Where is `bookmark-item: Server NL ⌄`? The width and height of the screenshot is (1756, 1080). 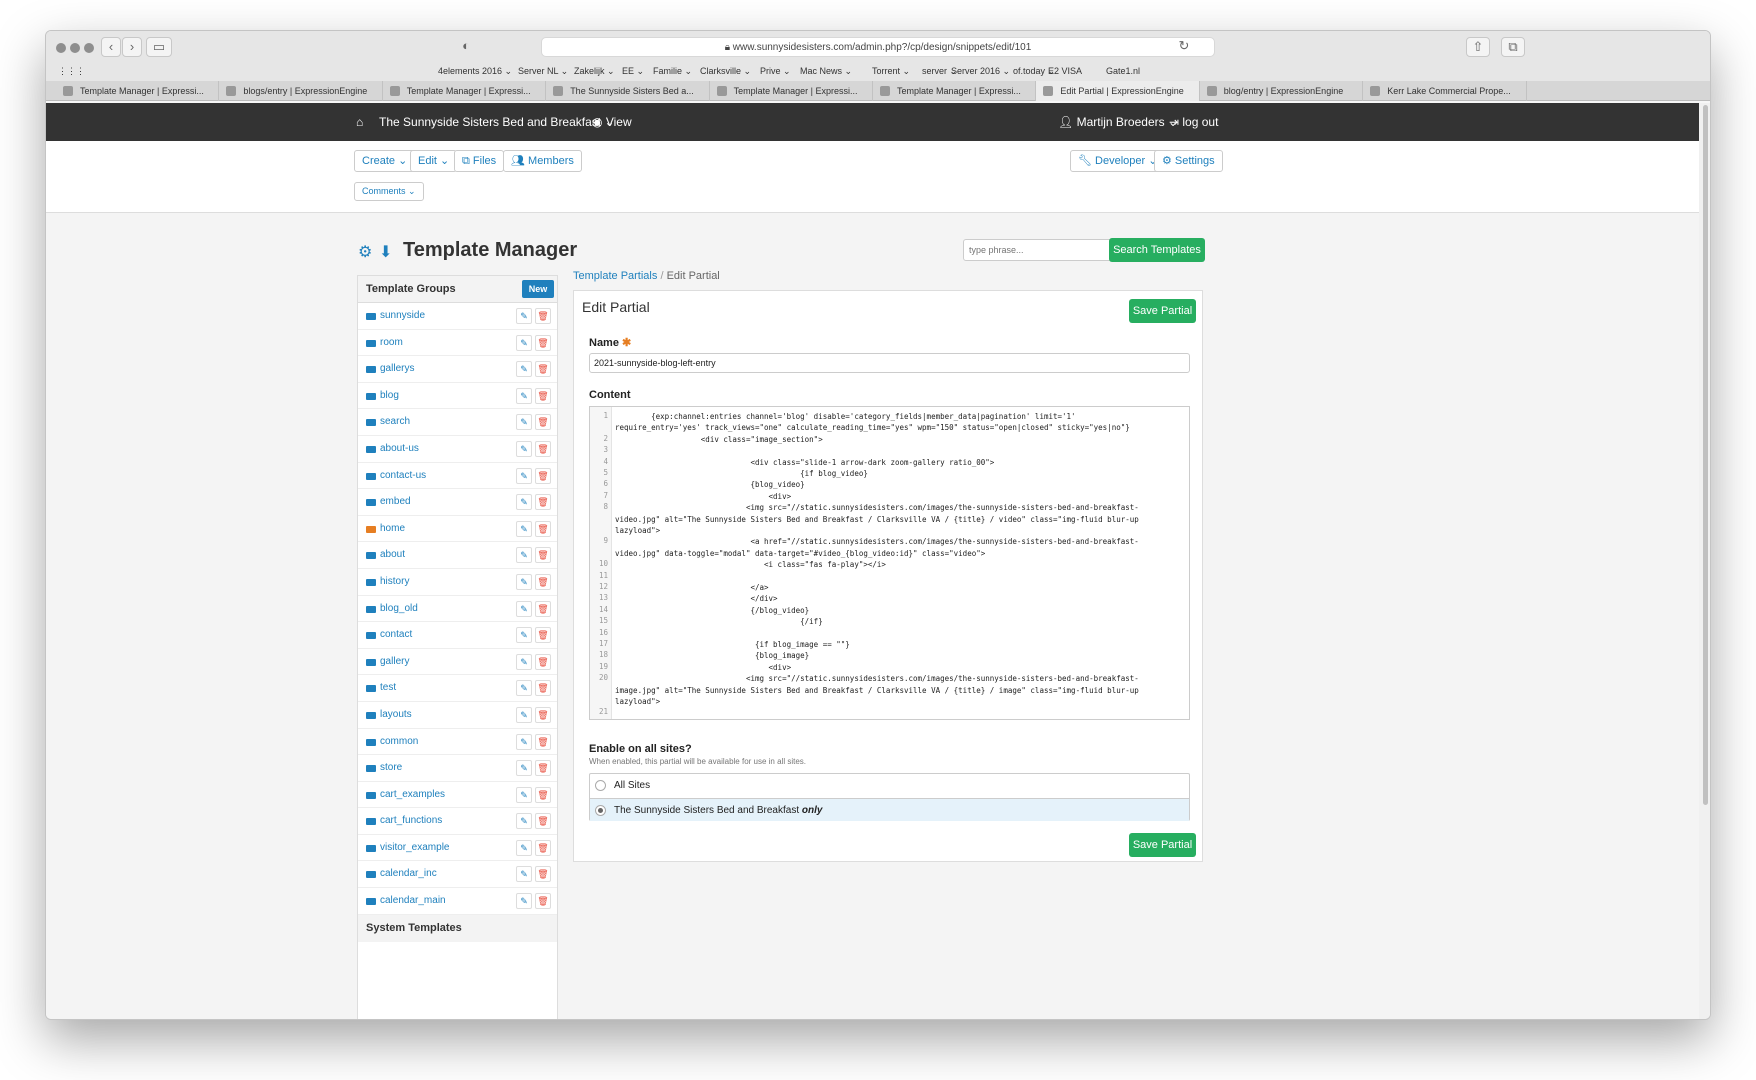
bookmark-item: Server NL ⌄ is located at coordinates (543, 71).